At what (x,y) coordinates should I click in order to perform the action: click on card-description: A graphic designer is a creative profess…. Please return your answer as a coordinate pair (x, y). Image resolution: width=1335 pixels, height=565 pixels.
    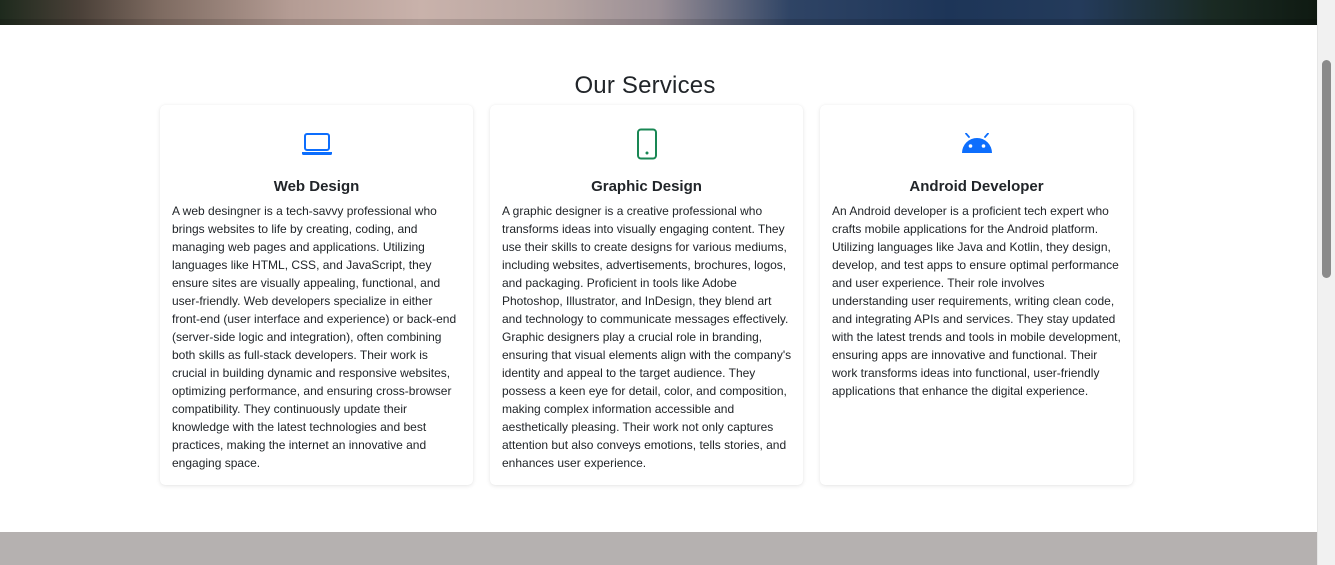
    Looking at the image, I should click on (647, 337).